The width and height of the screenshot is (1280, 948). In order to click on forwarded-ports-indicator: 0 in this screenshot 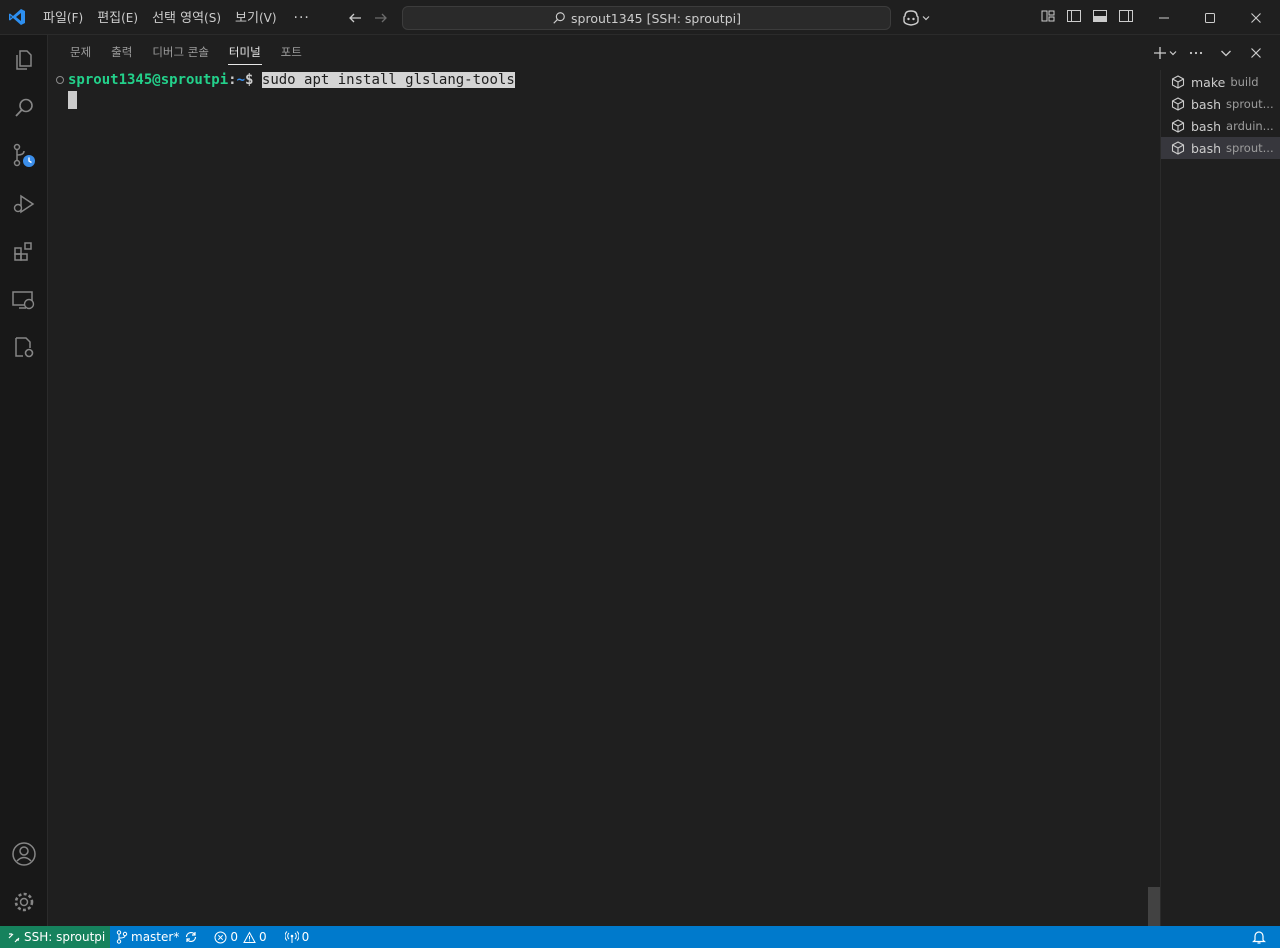, I will do `click(294, 937)`.